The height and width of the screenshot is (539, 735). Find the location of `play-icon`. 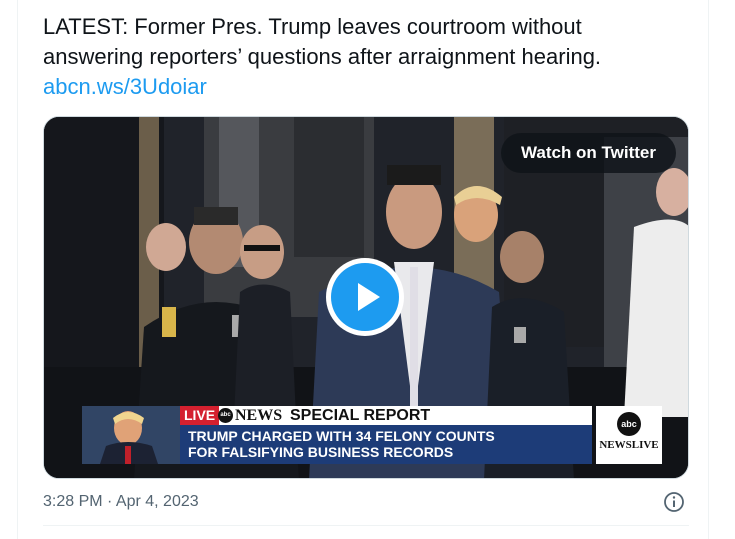

play-icon is located at coordinates (365, 297).